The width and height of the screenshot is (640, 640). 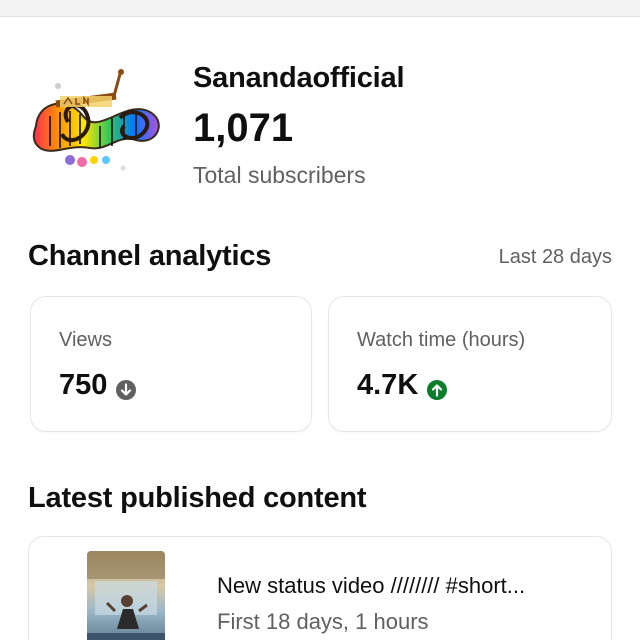 I want to click on arrow-down-circle-icon, so click(x=126, y=388).